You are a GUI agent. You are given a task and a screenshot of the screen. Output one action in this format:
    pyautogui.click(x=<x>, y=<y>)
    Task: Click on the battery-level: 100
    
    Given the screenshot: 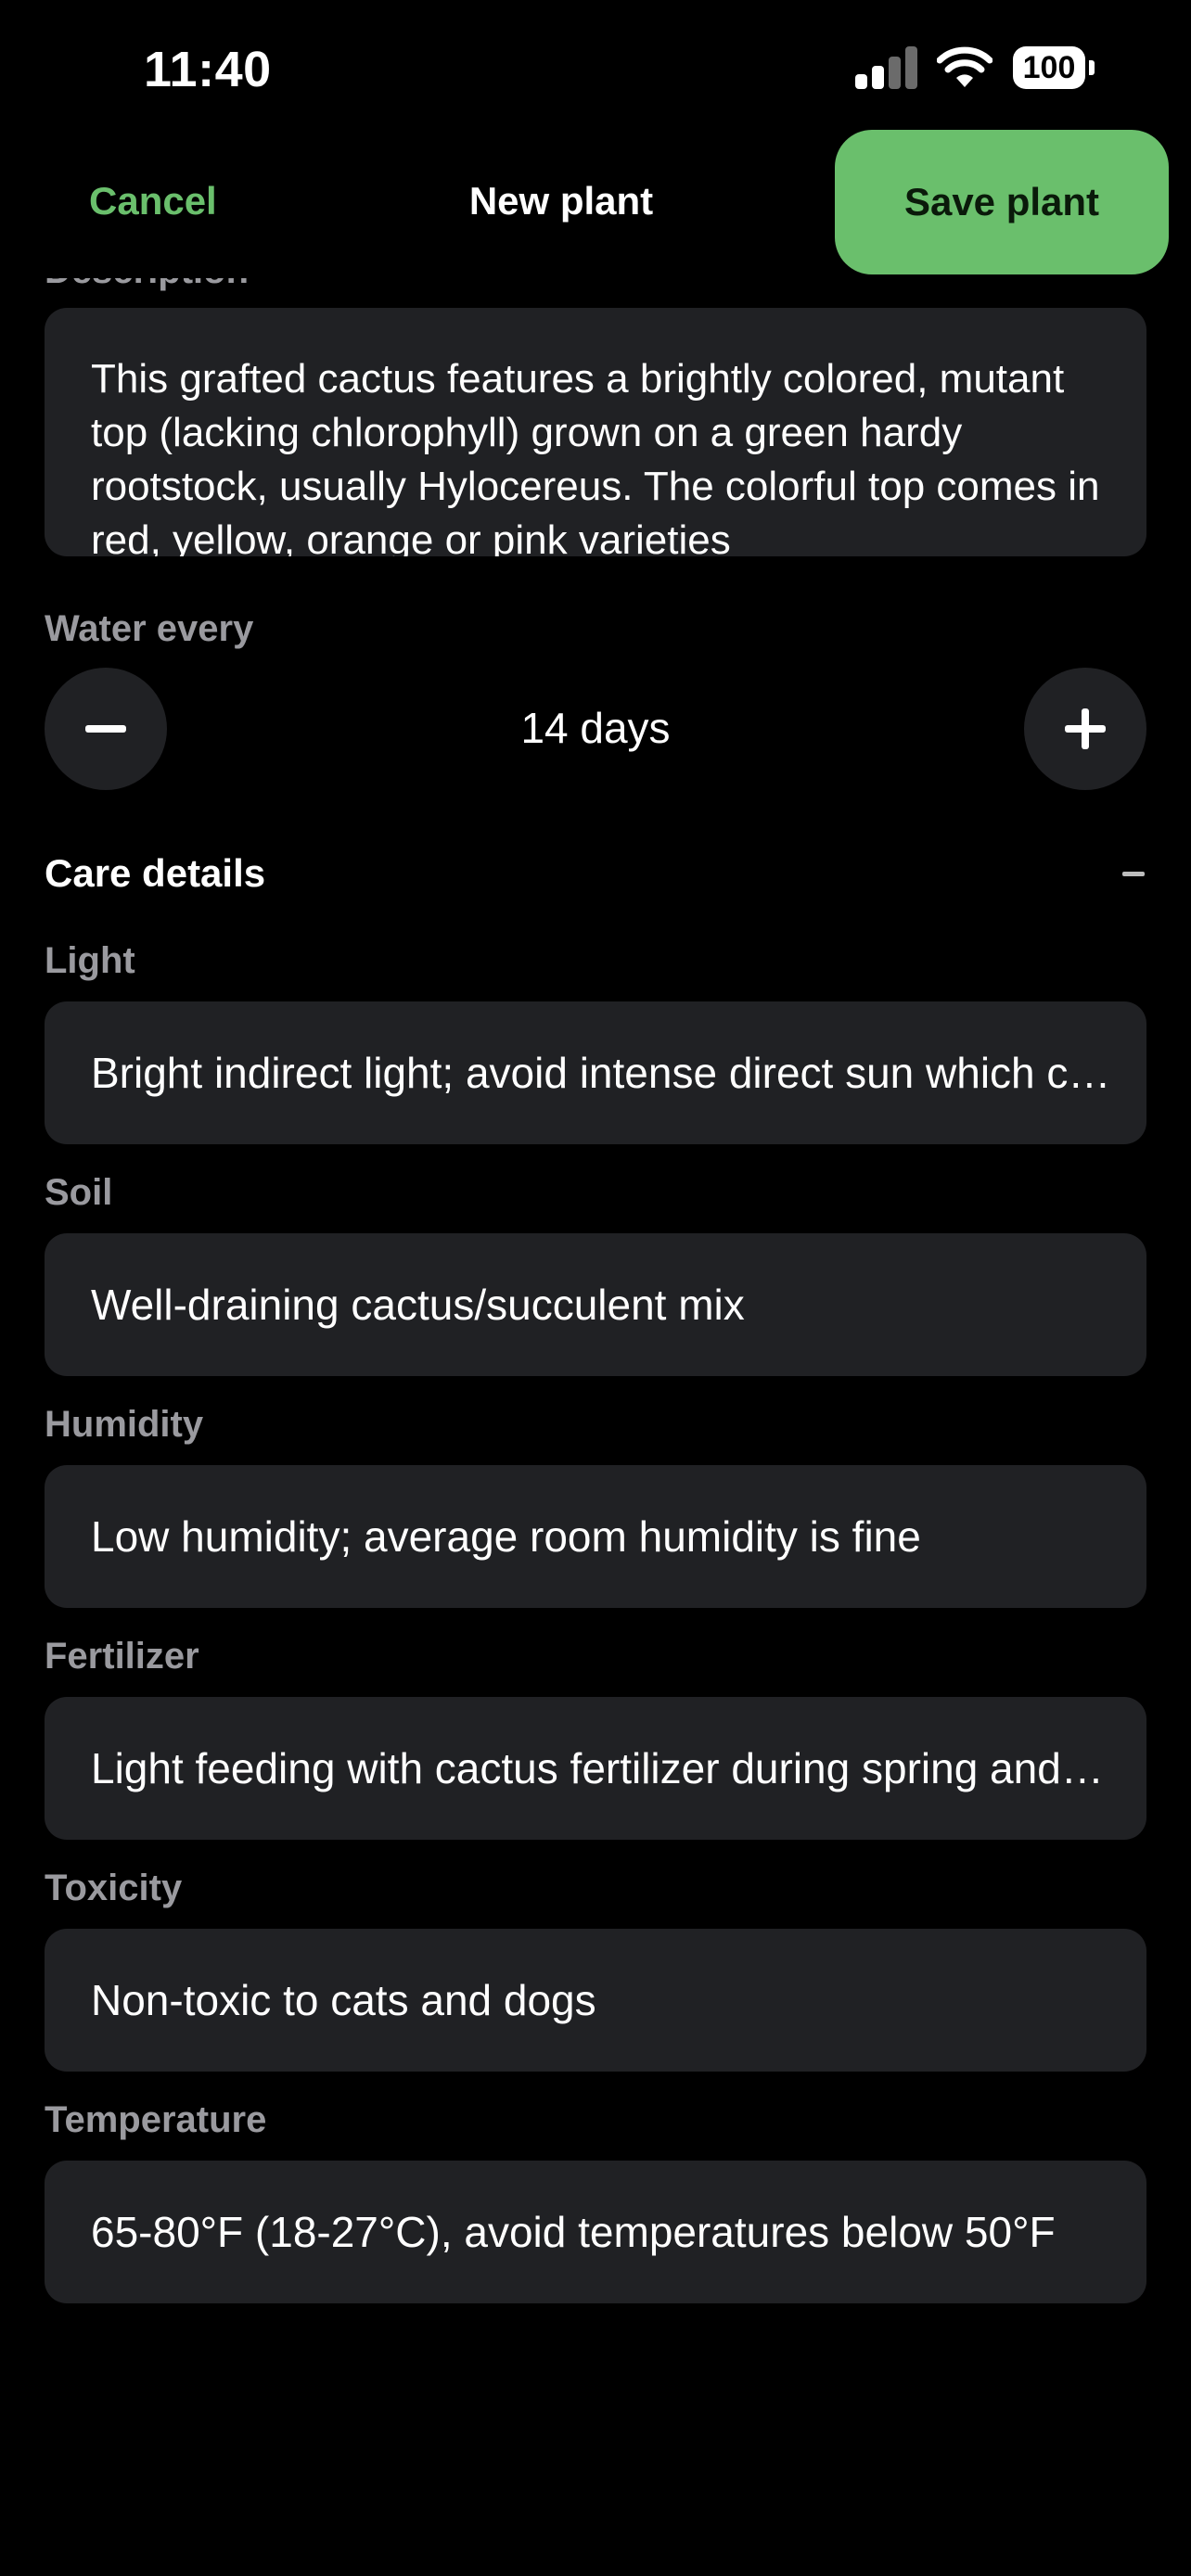 What is the action you would take?
    pyautogui.click(x=1049, y=67)
    